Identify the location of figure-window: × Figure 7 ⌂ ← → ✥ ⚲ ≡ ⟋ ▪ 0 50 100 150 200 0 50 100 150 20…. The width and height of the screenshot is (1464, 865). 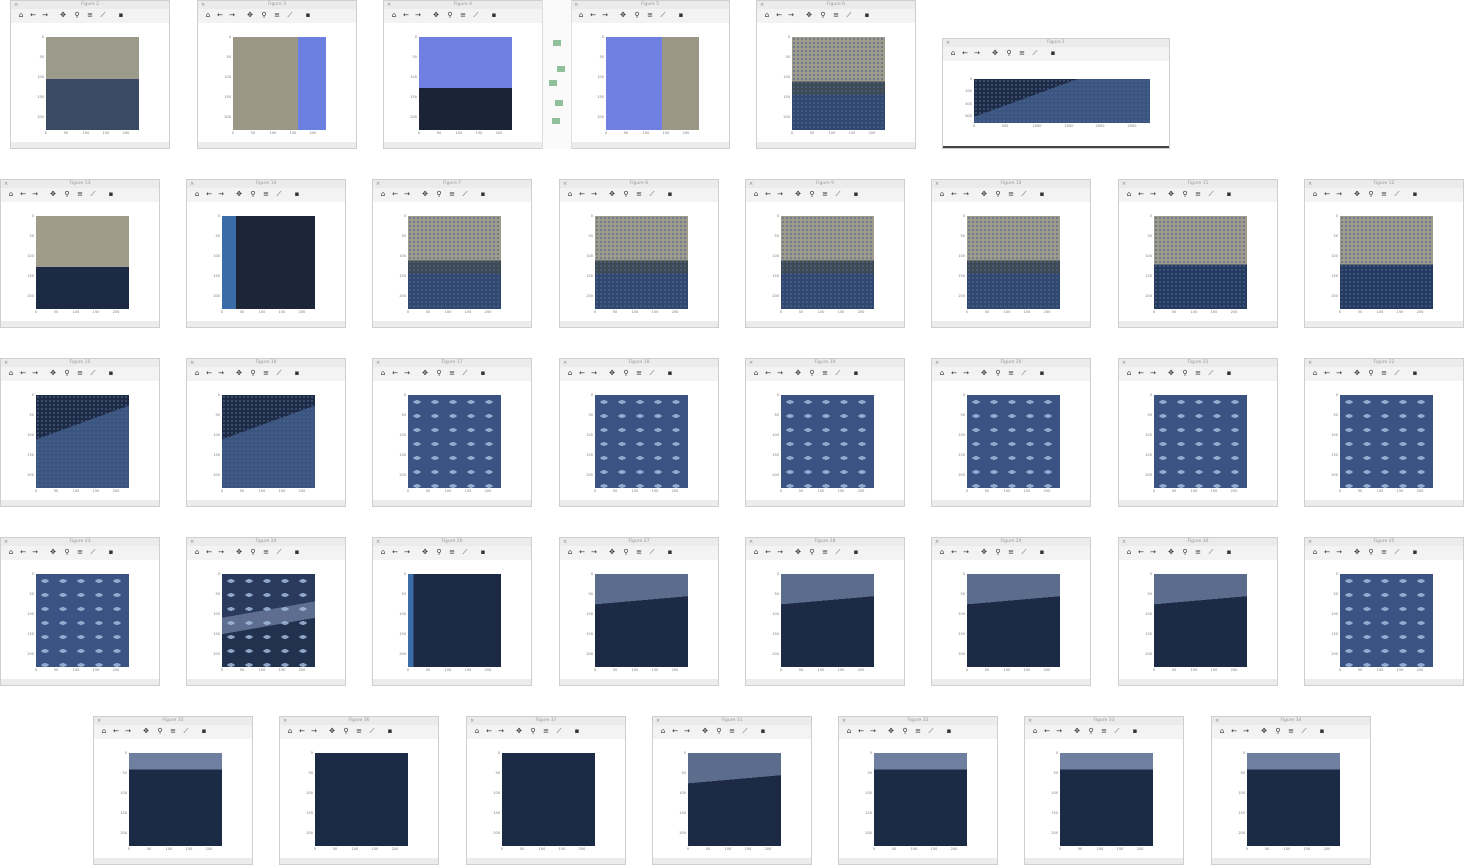
(452, 253).